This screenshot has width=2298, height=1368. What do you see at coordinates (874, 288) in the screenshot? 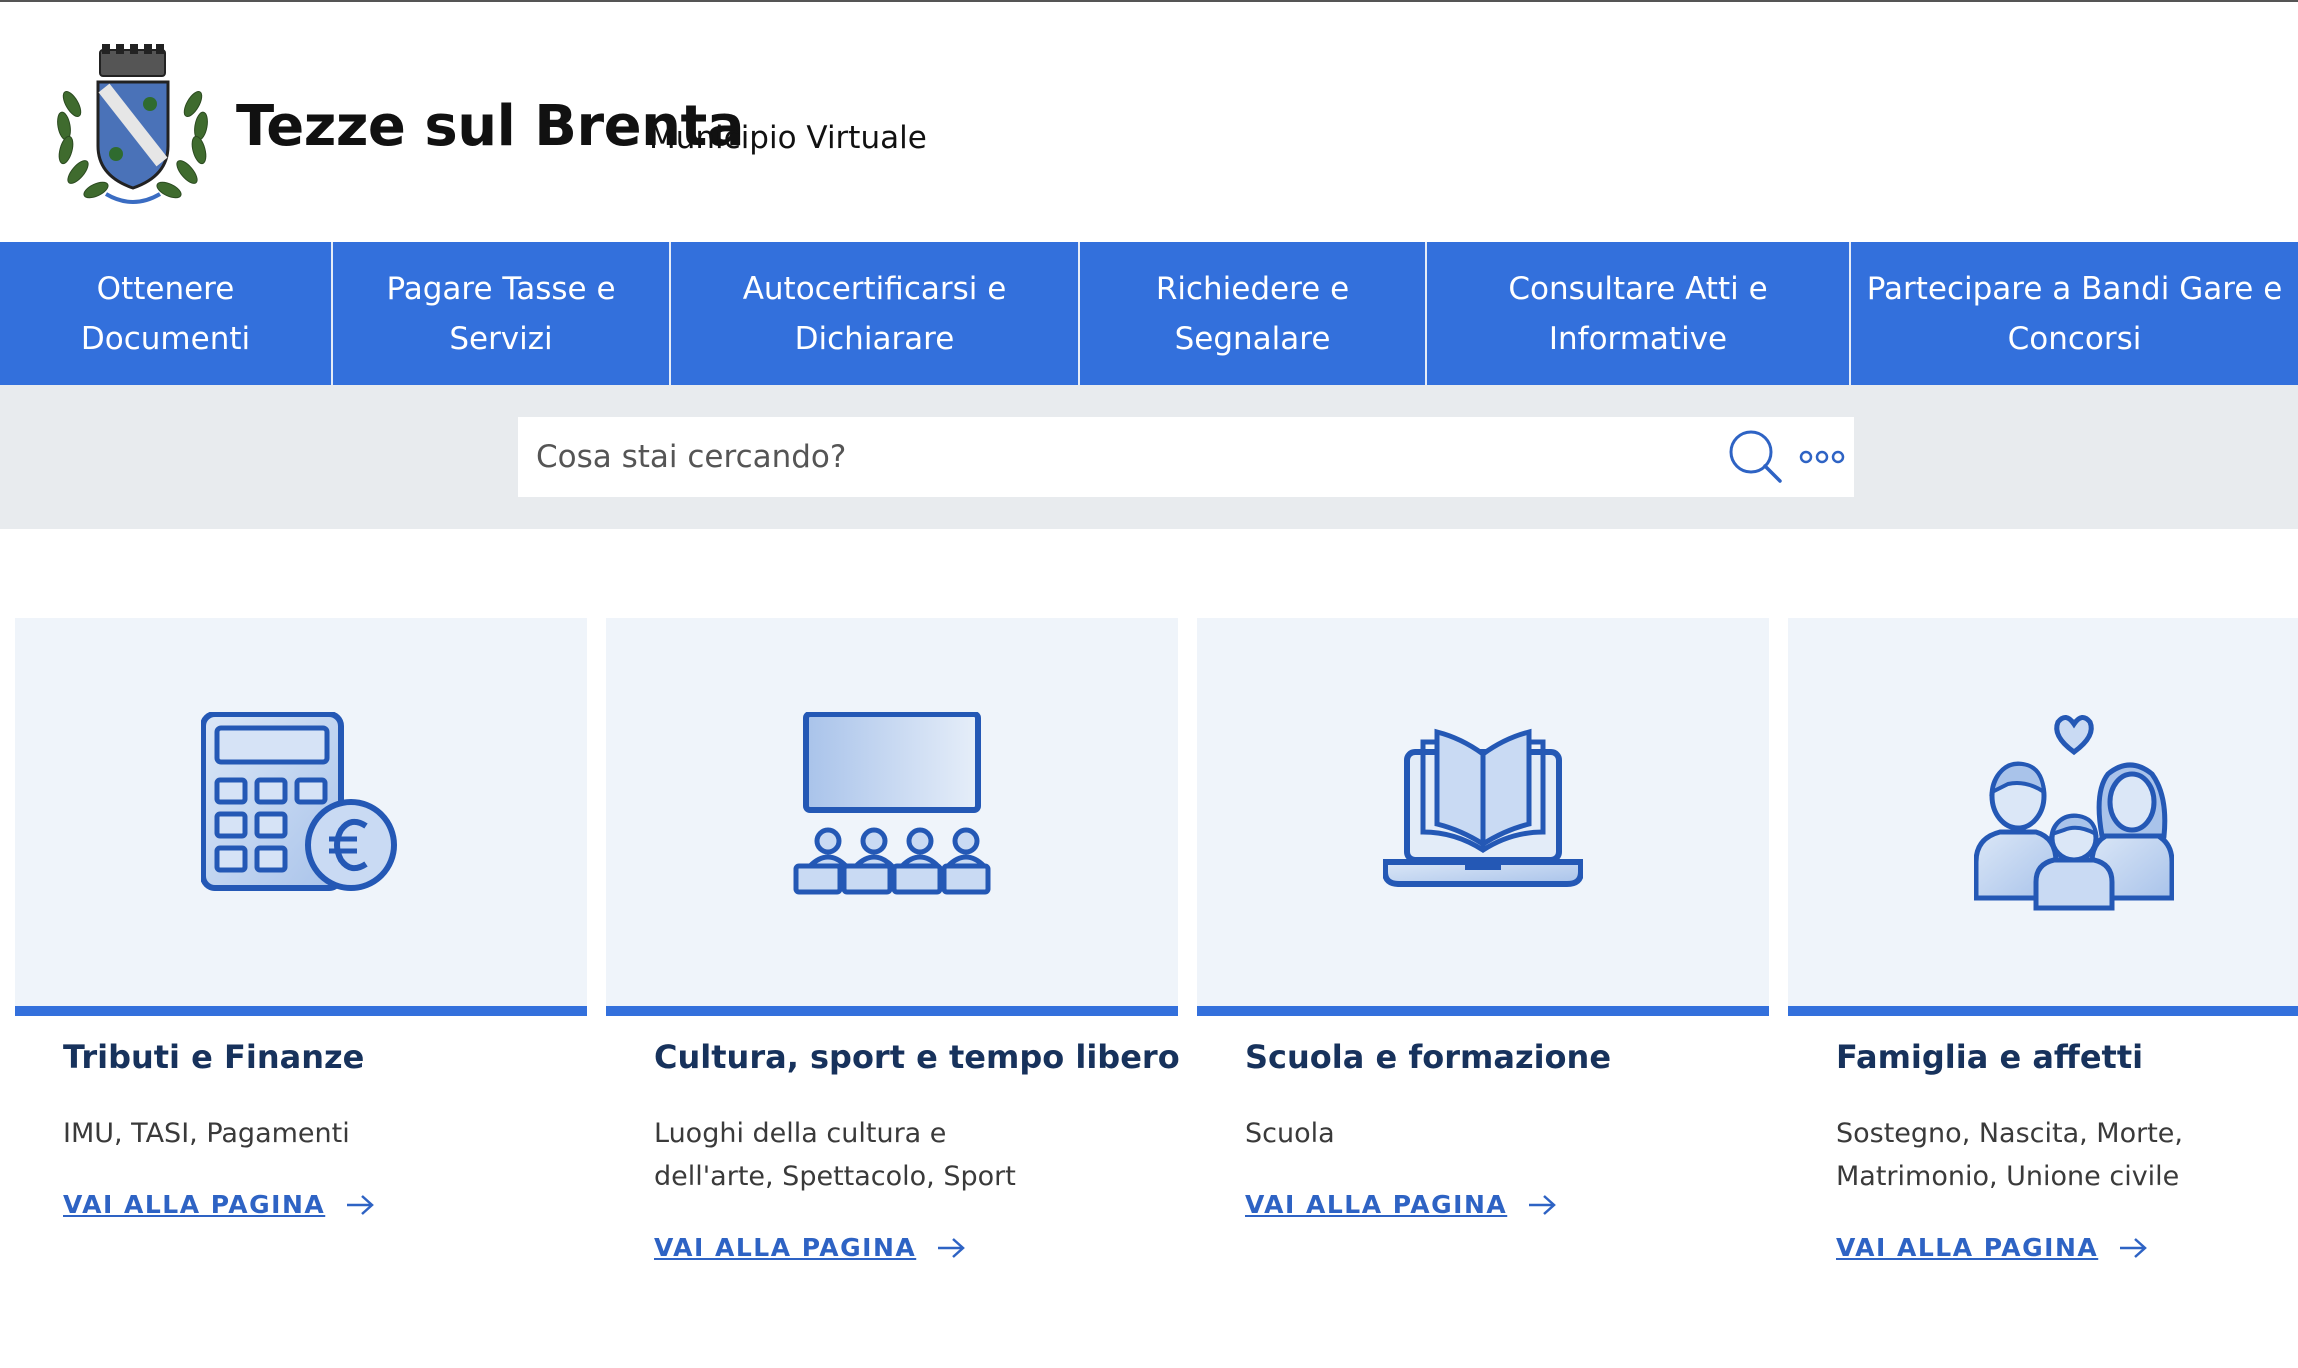
I see `nav-item-label-line1: Autocertificarsi e` at bounding box center [874, 288].